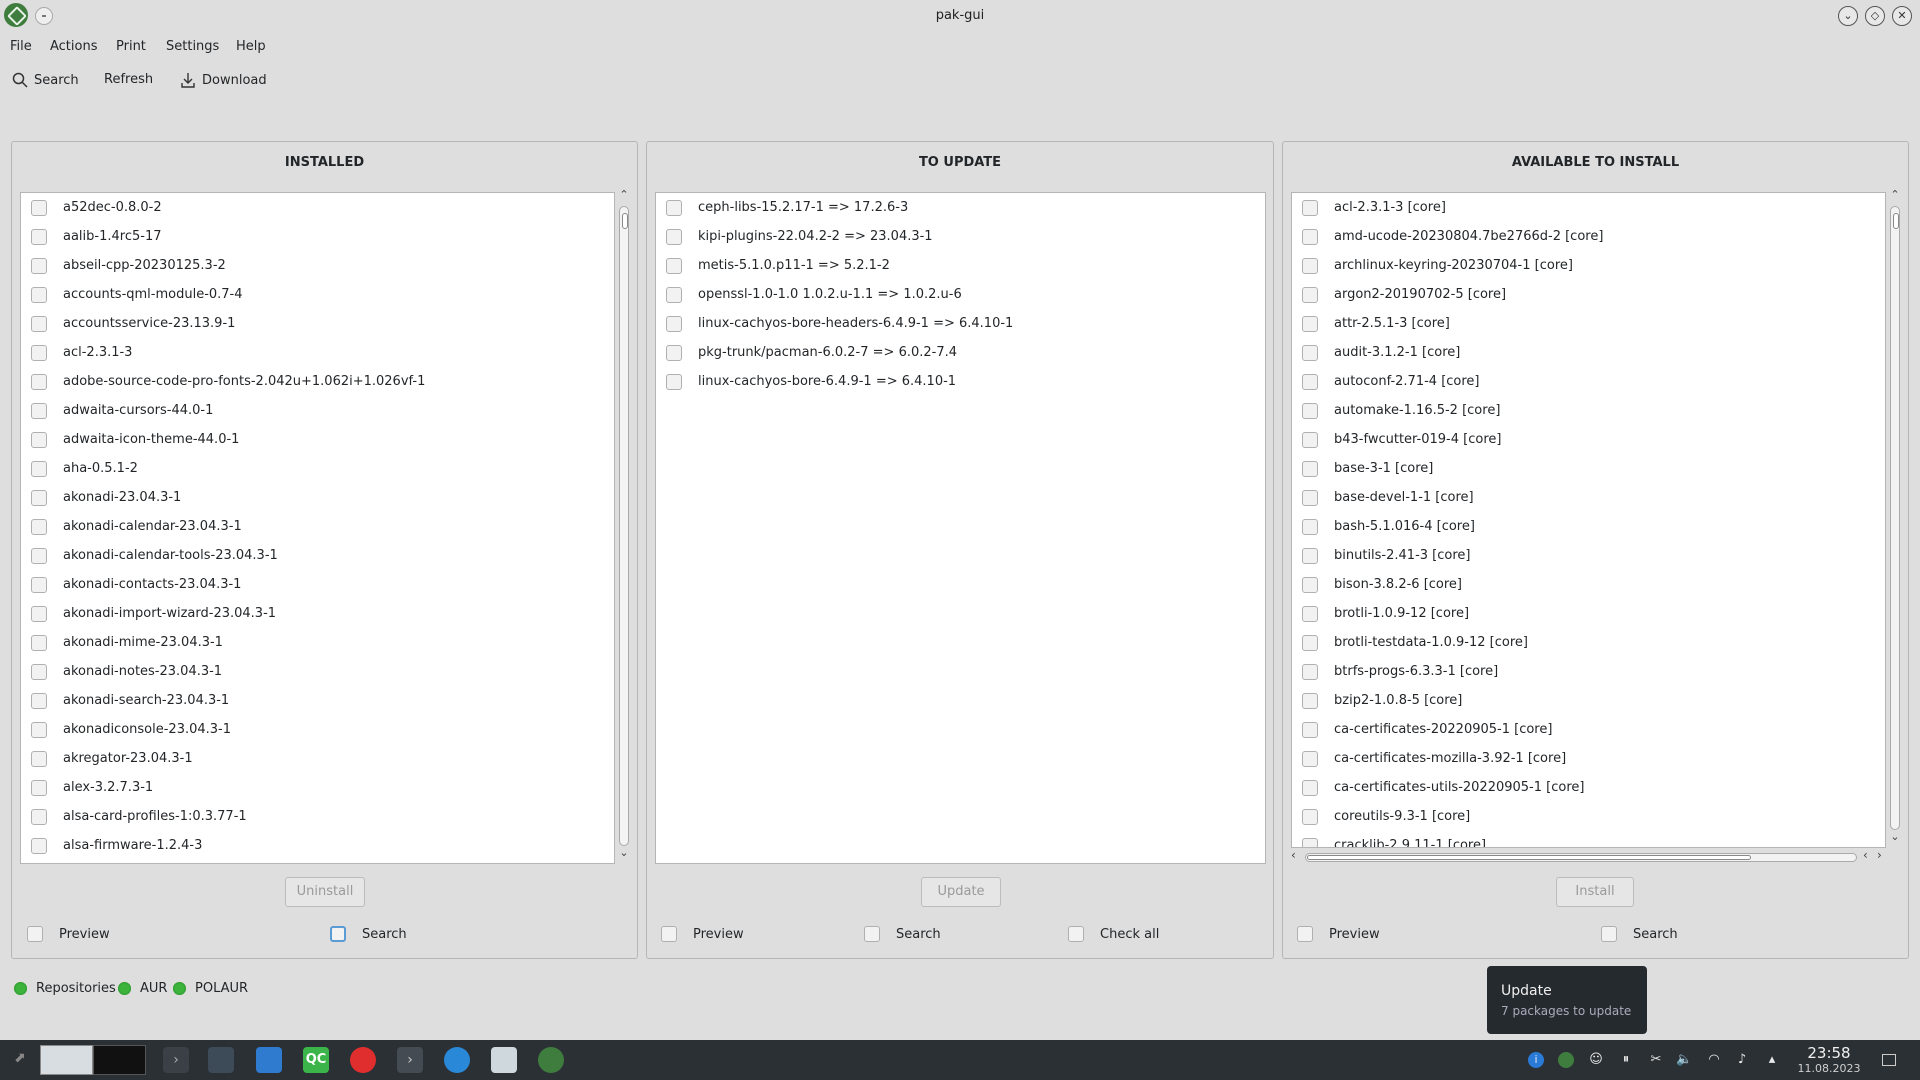  Describe the element at coordinates (551, 1060) in the screenshot. I see `pak-gui-taskbar-icon` at that location.